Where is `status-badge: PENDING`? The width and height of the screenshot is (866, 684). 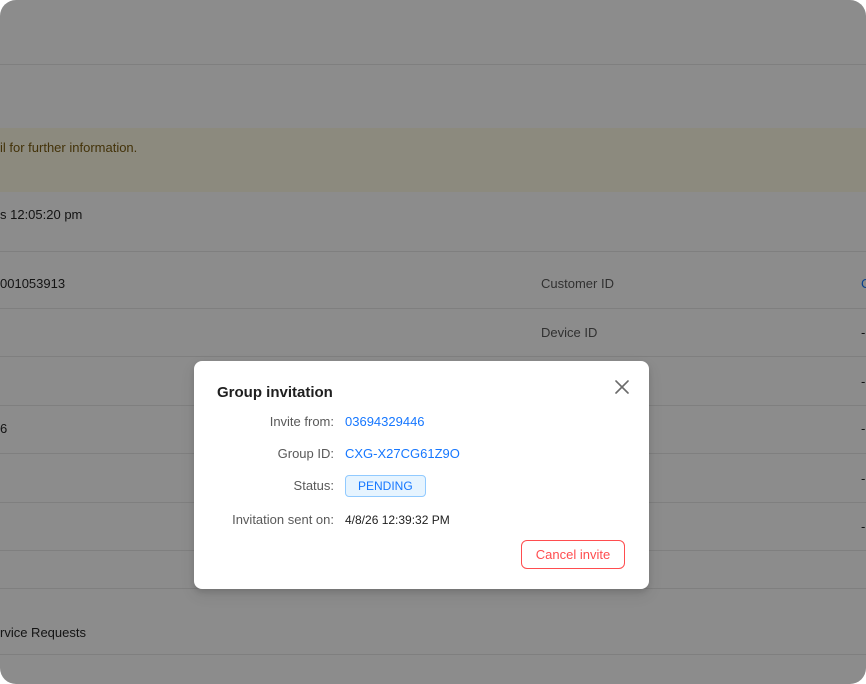 status-badge: PENDING is located at coordinates (385, 486).